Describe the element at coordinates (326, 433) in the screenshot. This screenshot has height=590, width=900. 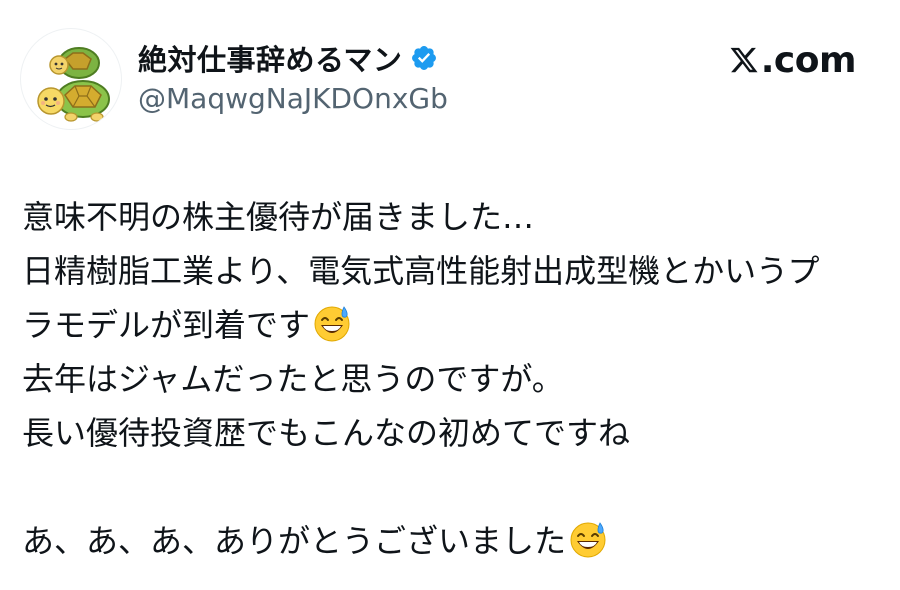
I see `tweet-line-text: 長い優待投資歴でもこんなの初めてですね` at that location.